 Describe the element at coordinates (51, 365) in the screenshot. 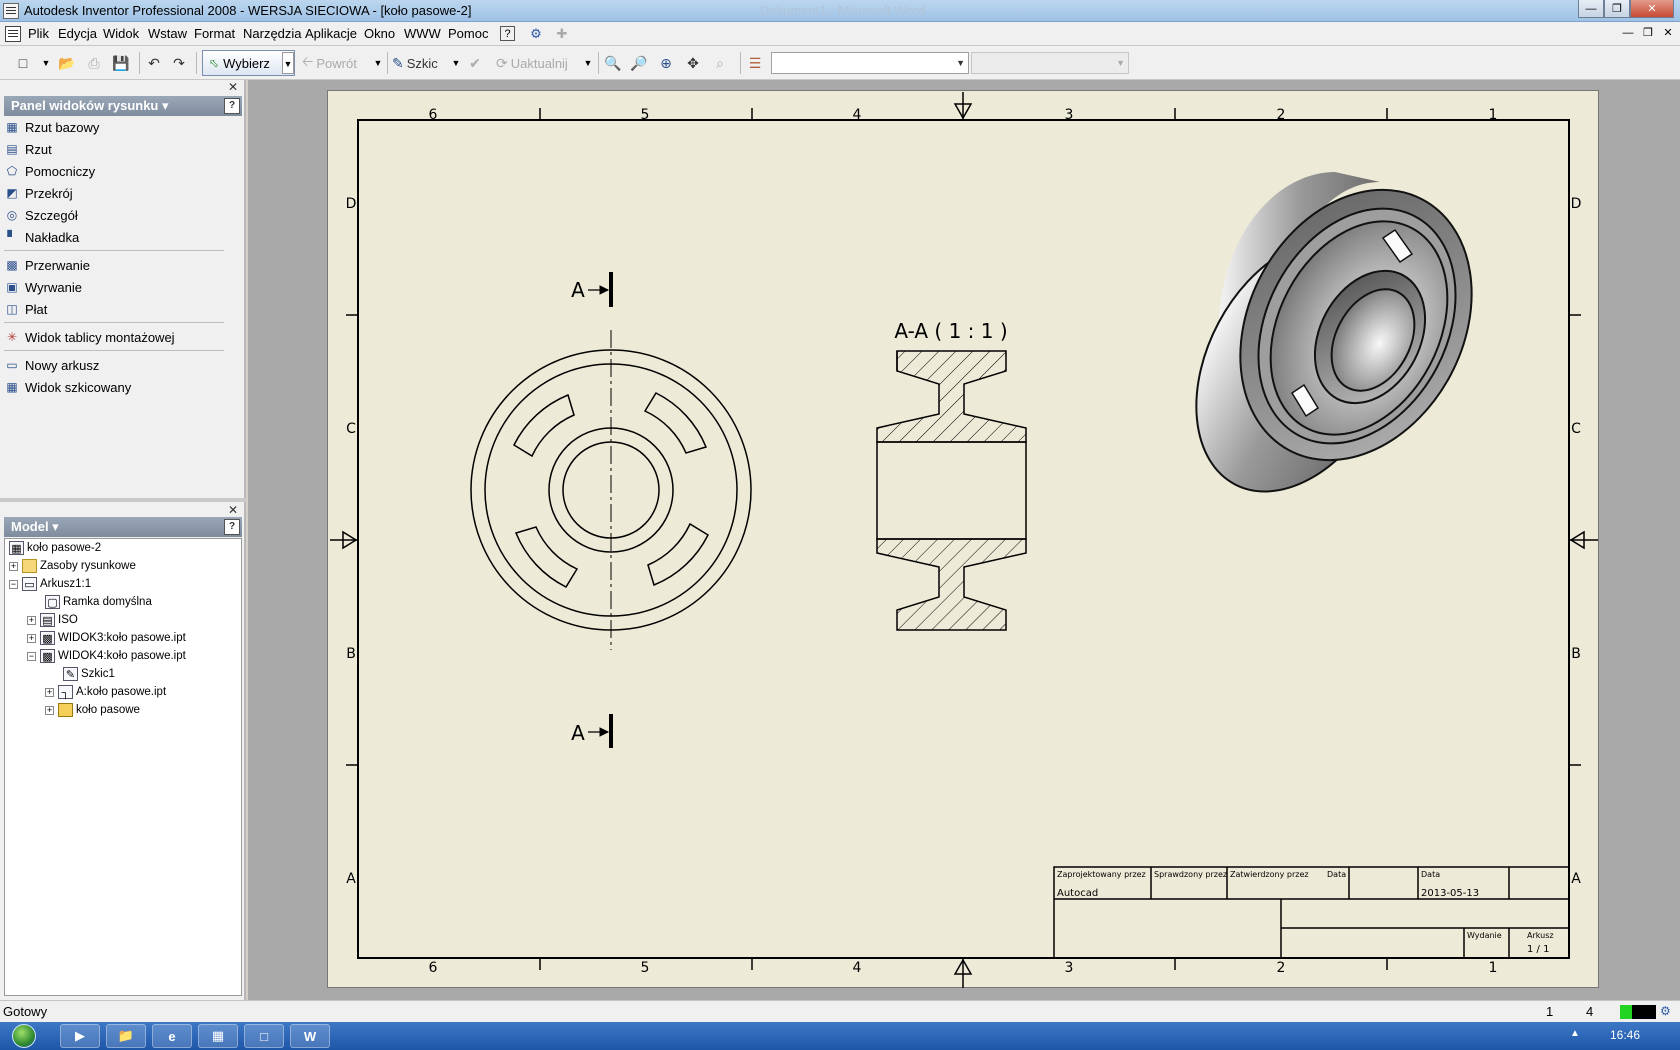

I see `cmd-new-sheet: ▭ Nowy arkusz` at that location.